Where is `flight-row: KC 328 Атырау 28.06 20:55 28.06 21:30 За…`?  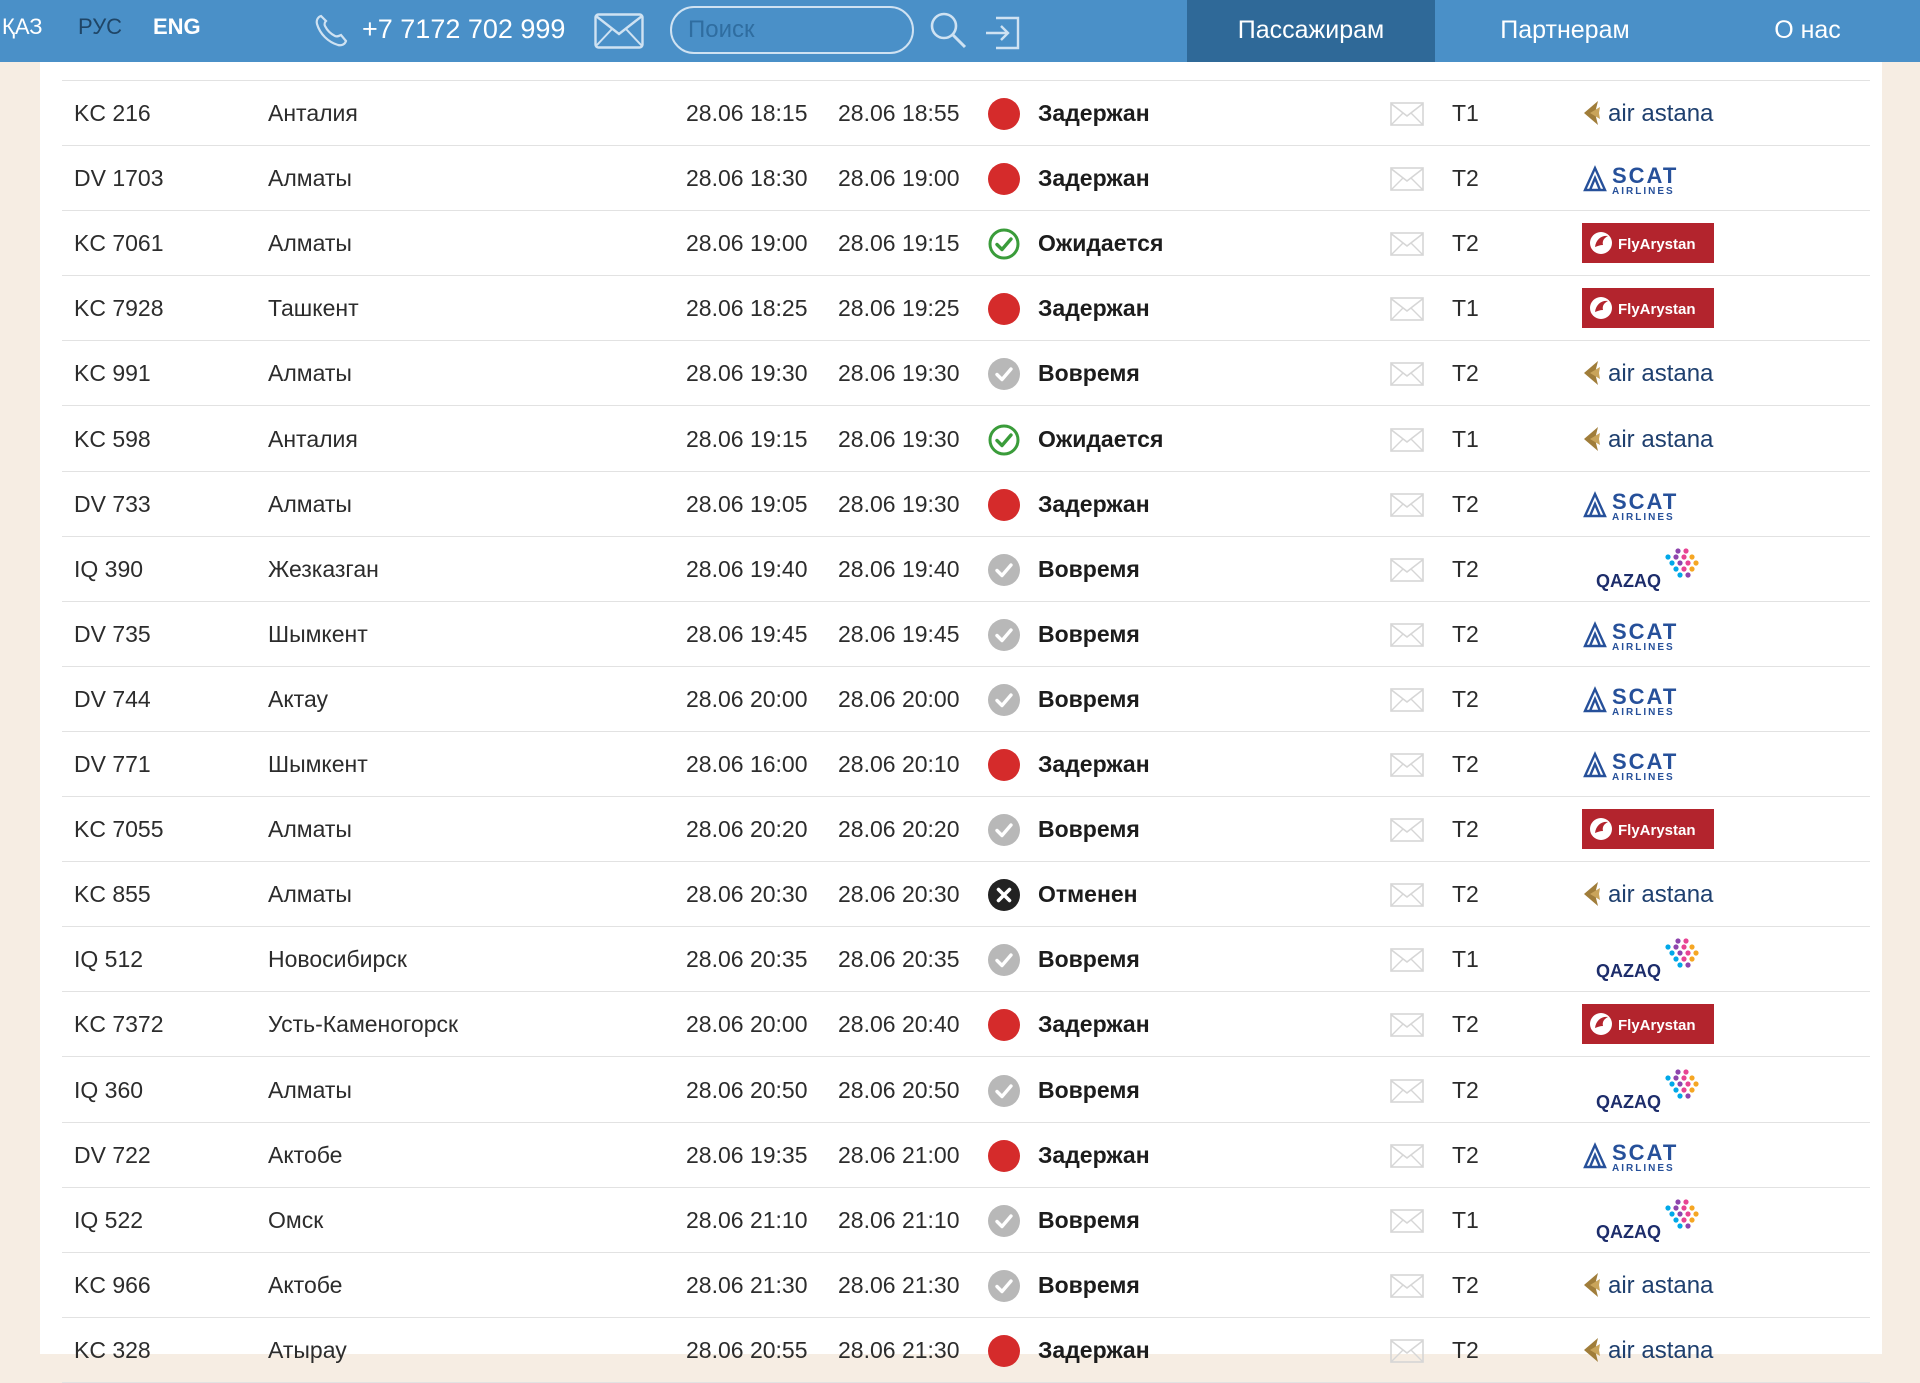
flight-row: KC 328 Атырау 28.06 20:55 28.06 21:30 За… is located at coordinates (966, 1350).